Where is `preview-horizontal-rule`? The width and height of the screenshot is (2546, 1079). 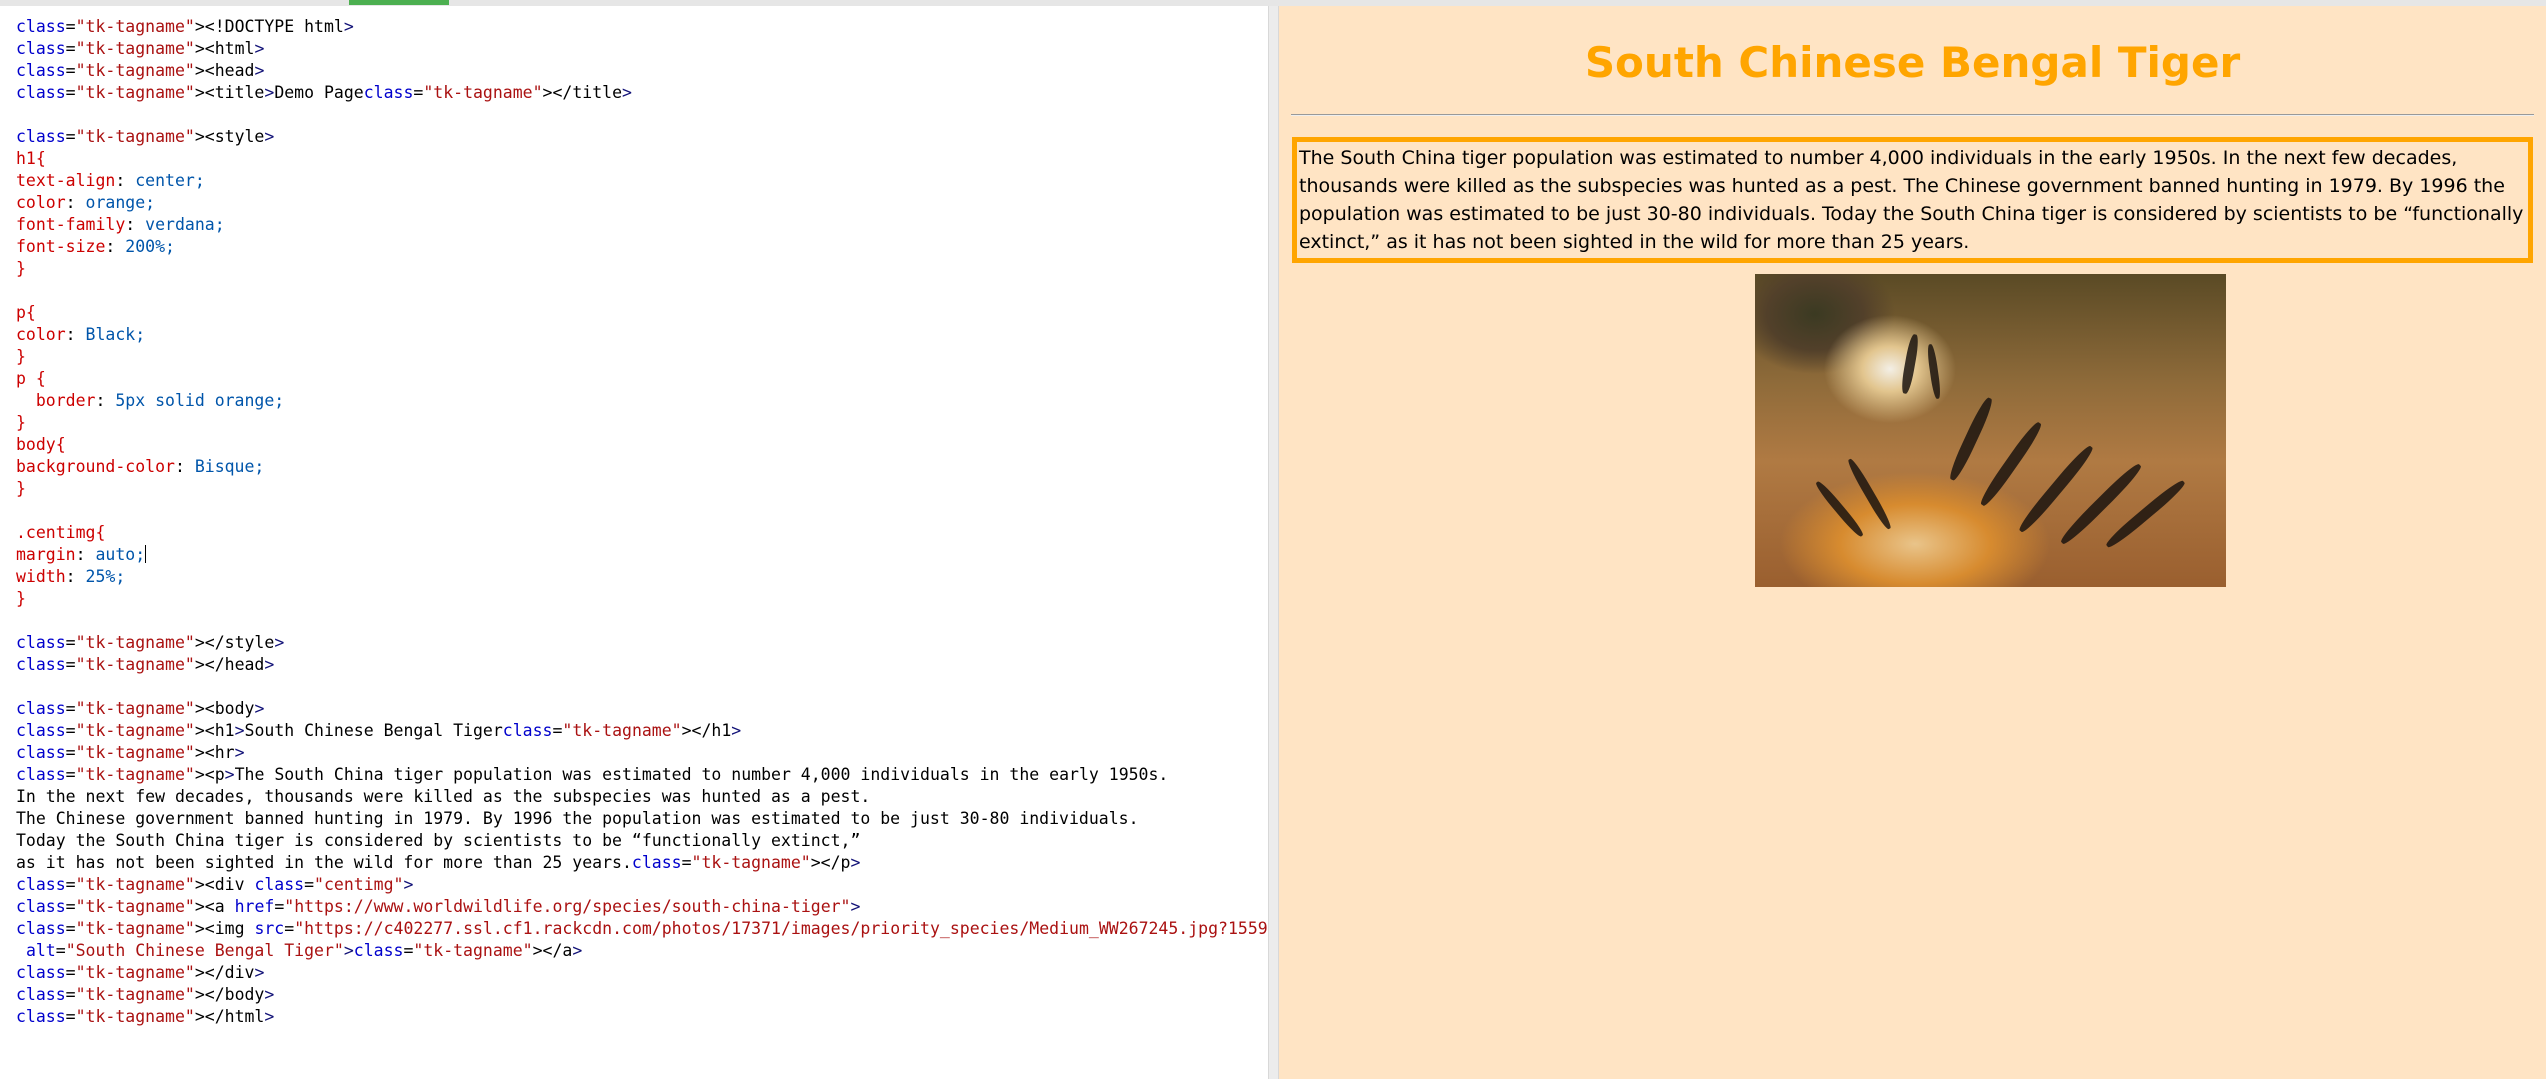
preview-horizontal-rule is located at coordinates (1912, 115).